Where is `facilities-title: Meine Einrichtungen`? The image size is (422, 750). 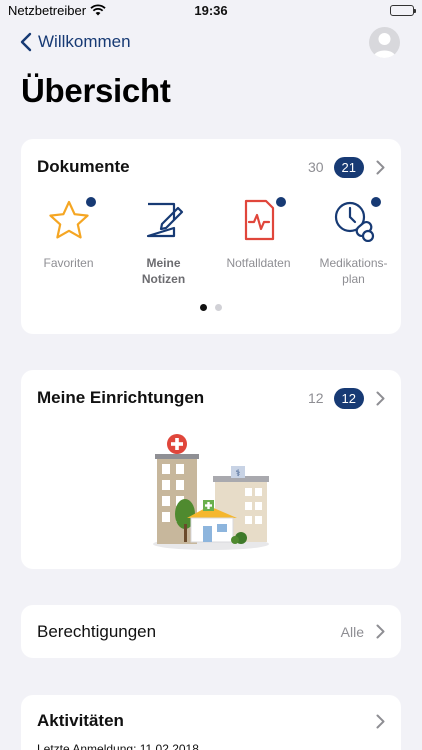 facilities-title: Meine Einrichtungen is located at coordinates (121, 397).